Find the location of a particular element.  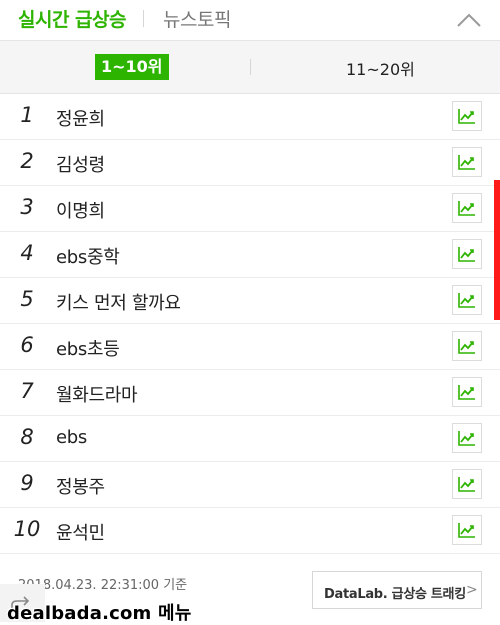

keyword: 키스 먼저 할까요 is located at coordinates (118, 302).